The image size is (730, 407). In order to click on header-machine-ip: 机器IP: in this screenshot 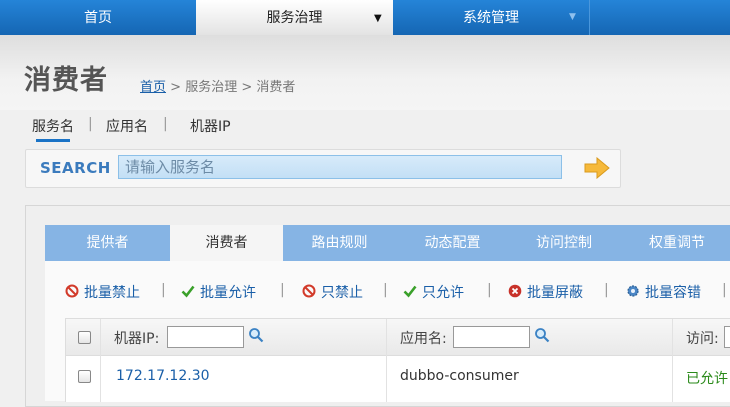, I will do `click(137, 339)`.